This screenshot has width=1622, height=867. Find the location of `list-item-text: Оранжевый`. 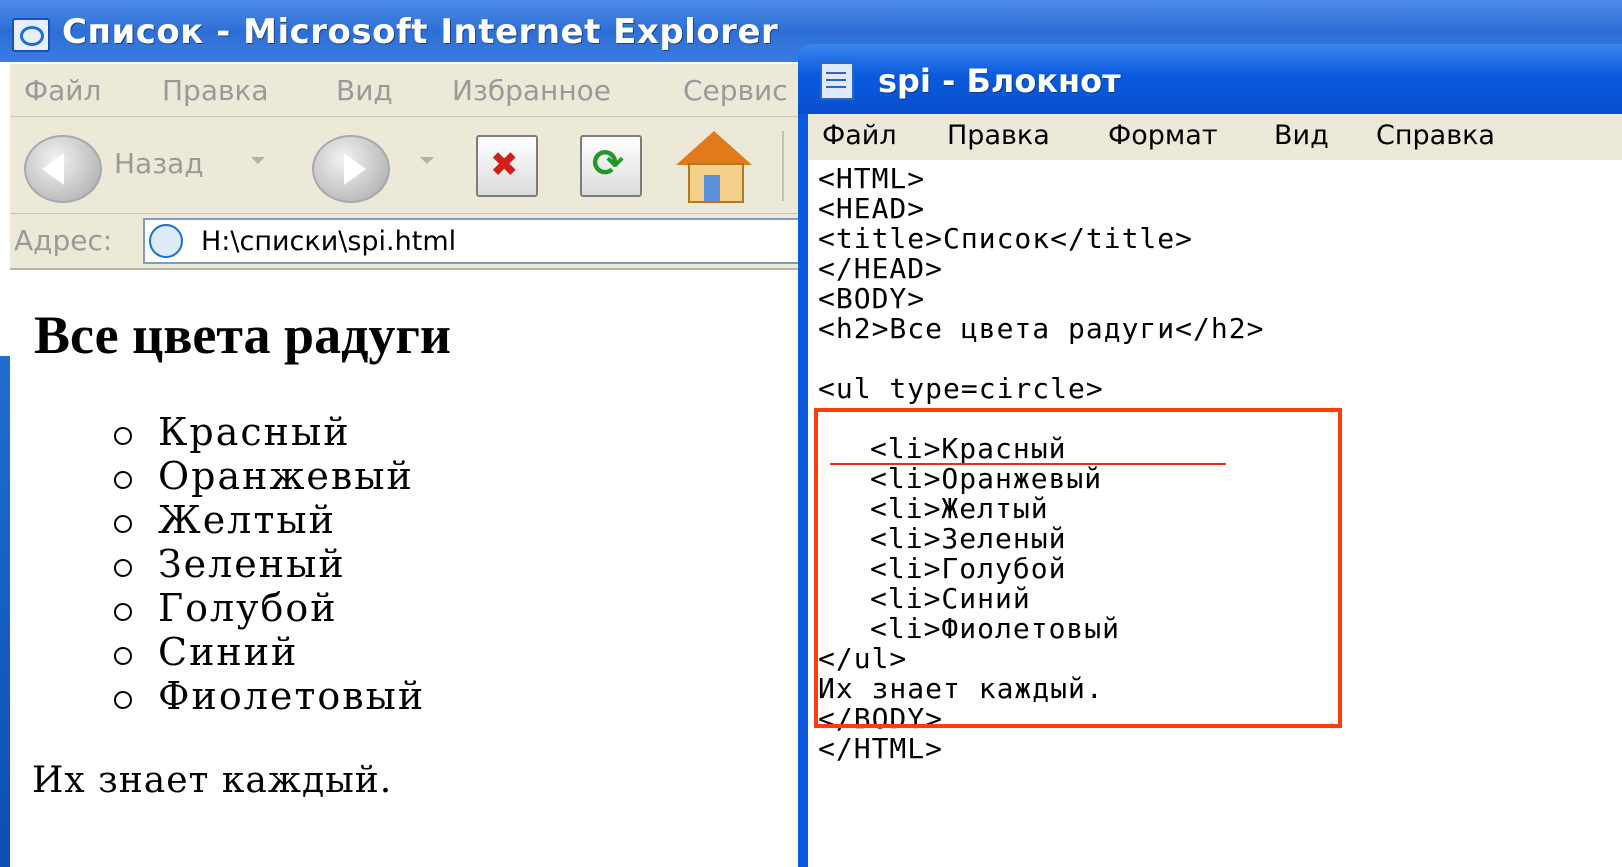

list-item-text: Оранжевый is located at coordinates (286, 476).